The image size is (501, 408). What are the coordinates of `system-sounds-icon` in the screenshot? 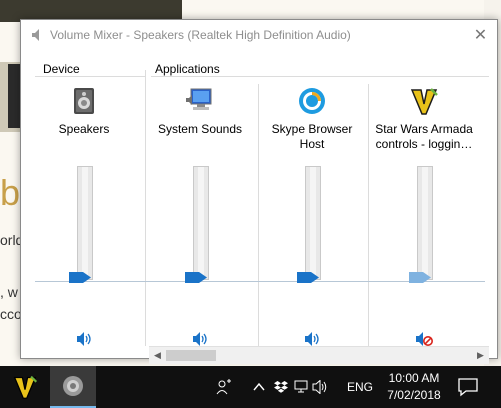 It's located at (200, 101).